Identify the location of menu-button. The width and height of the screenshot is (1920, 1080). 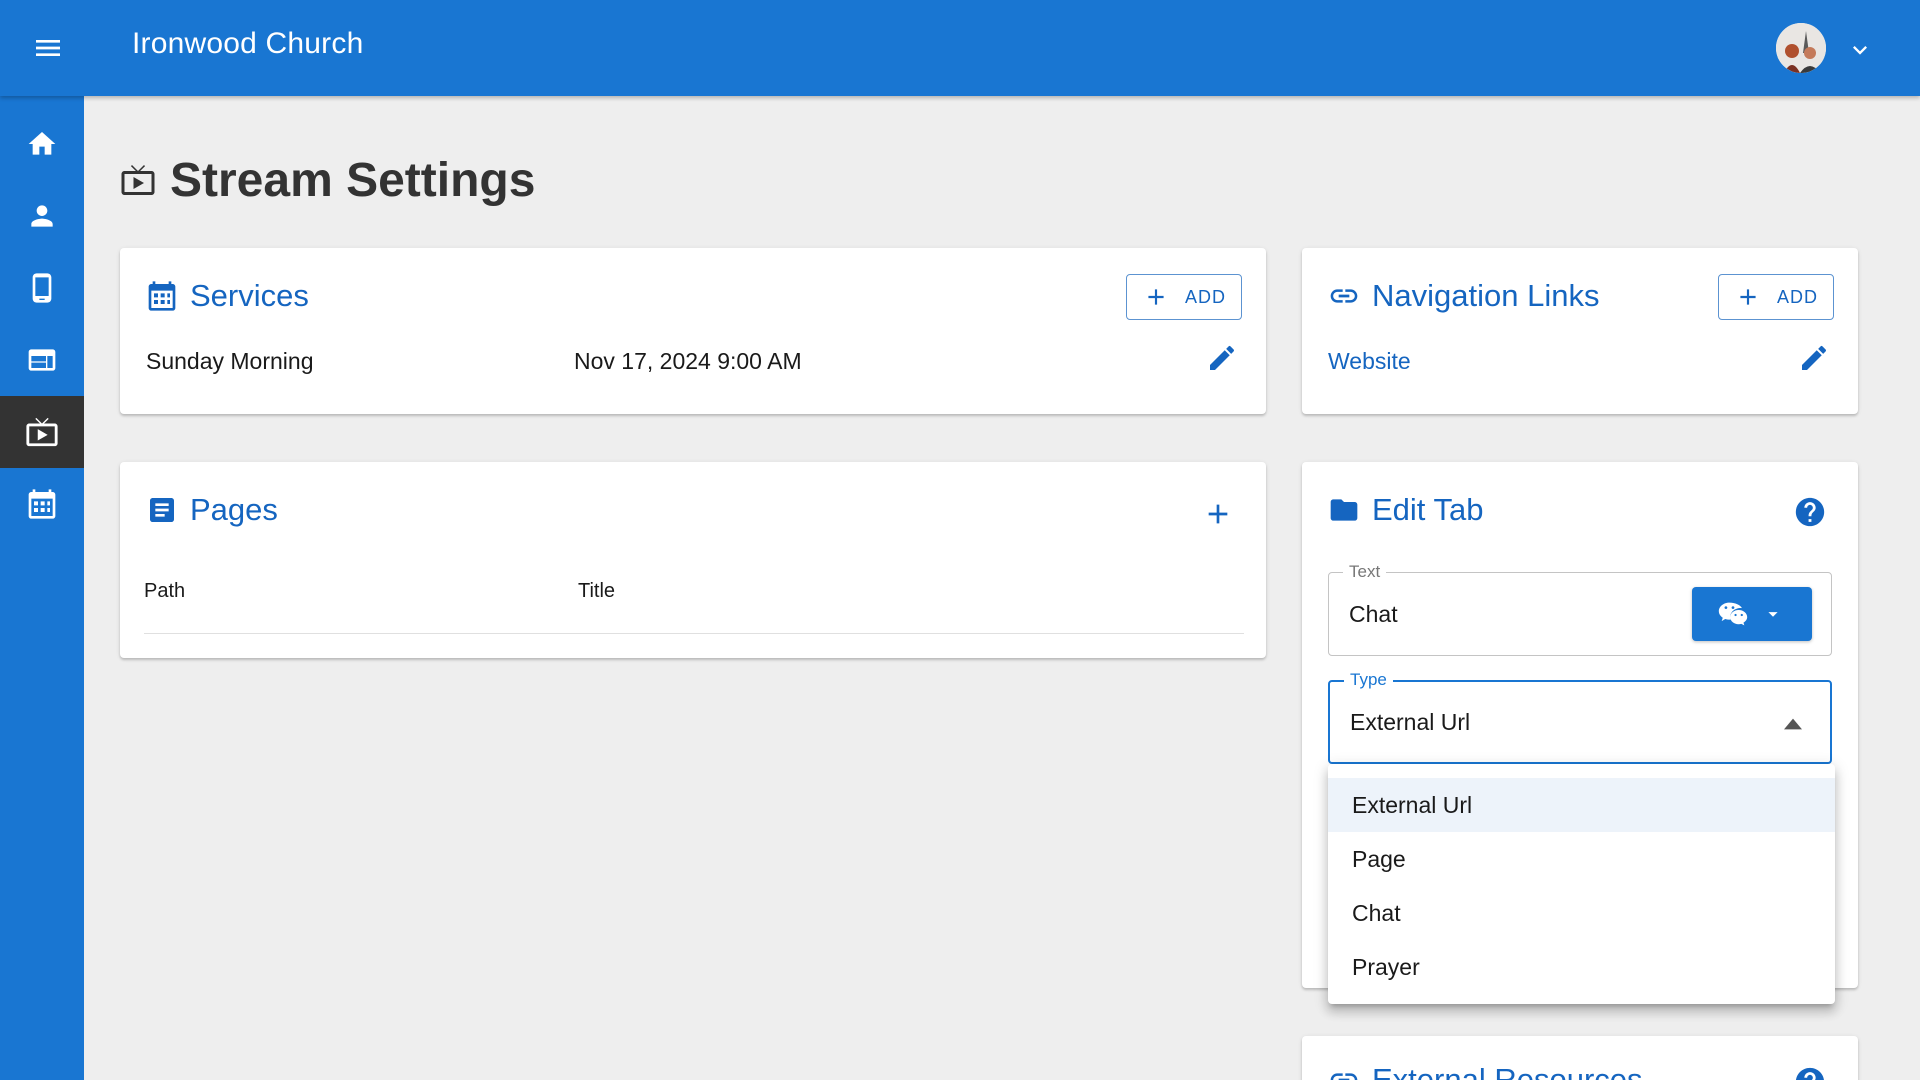
(48, 48).